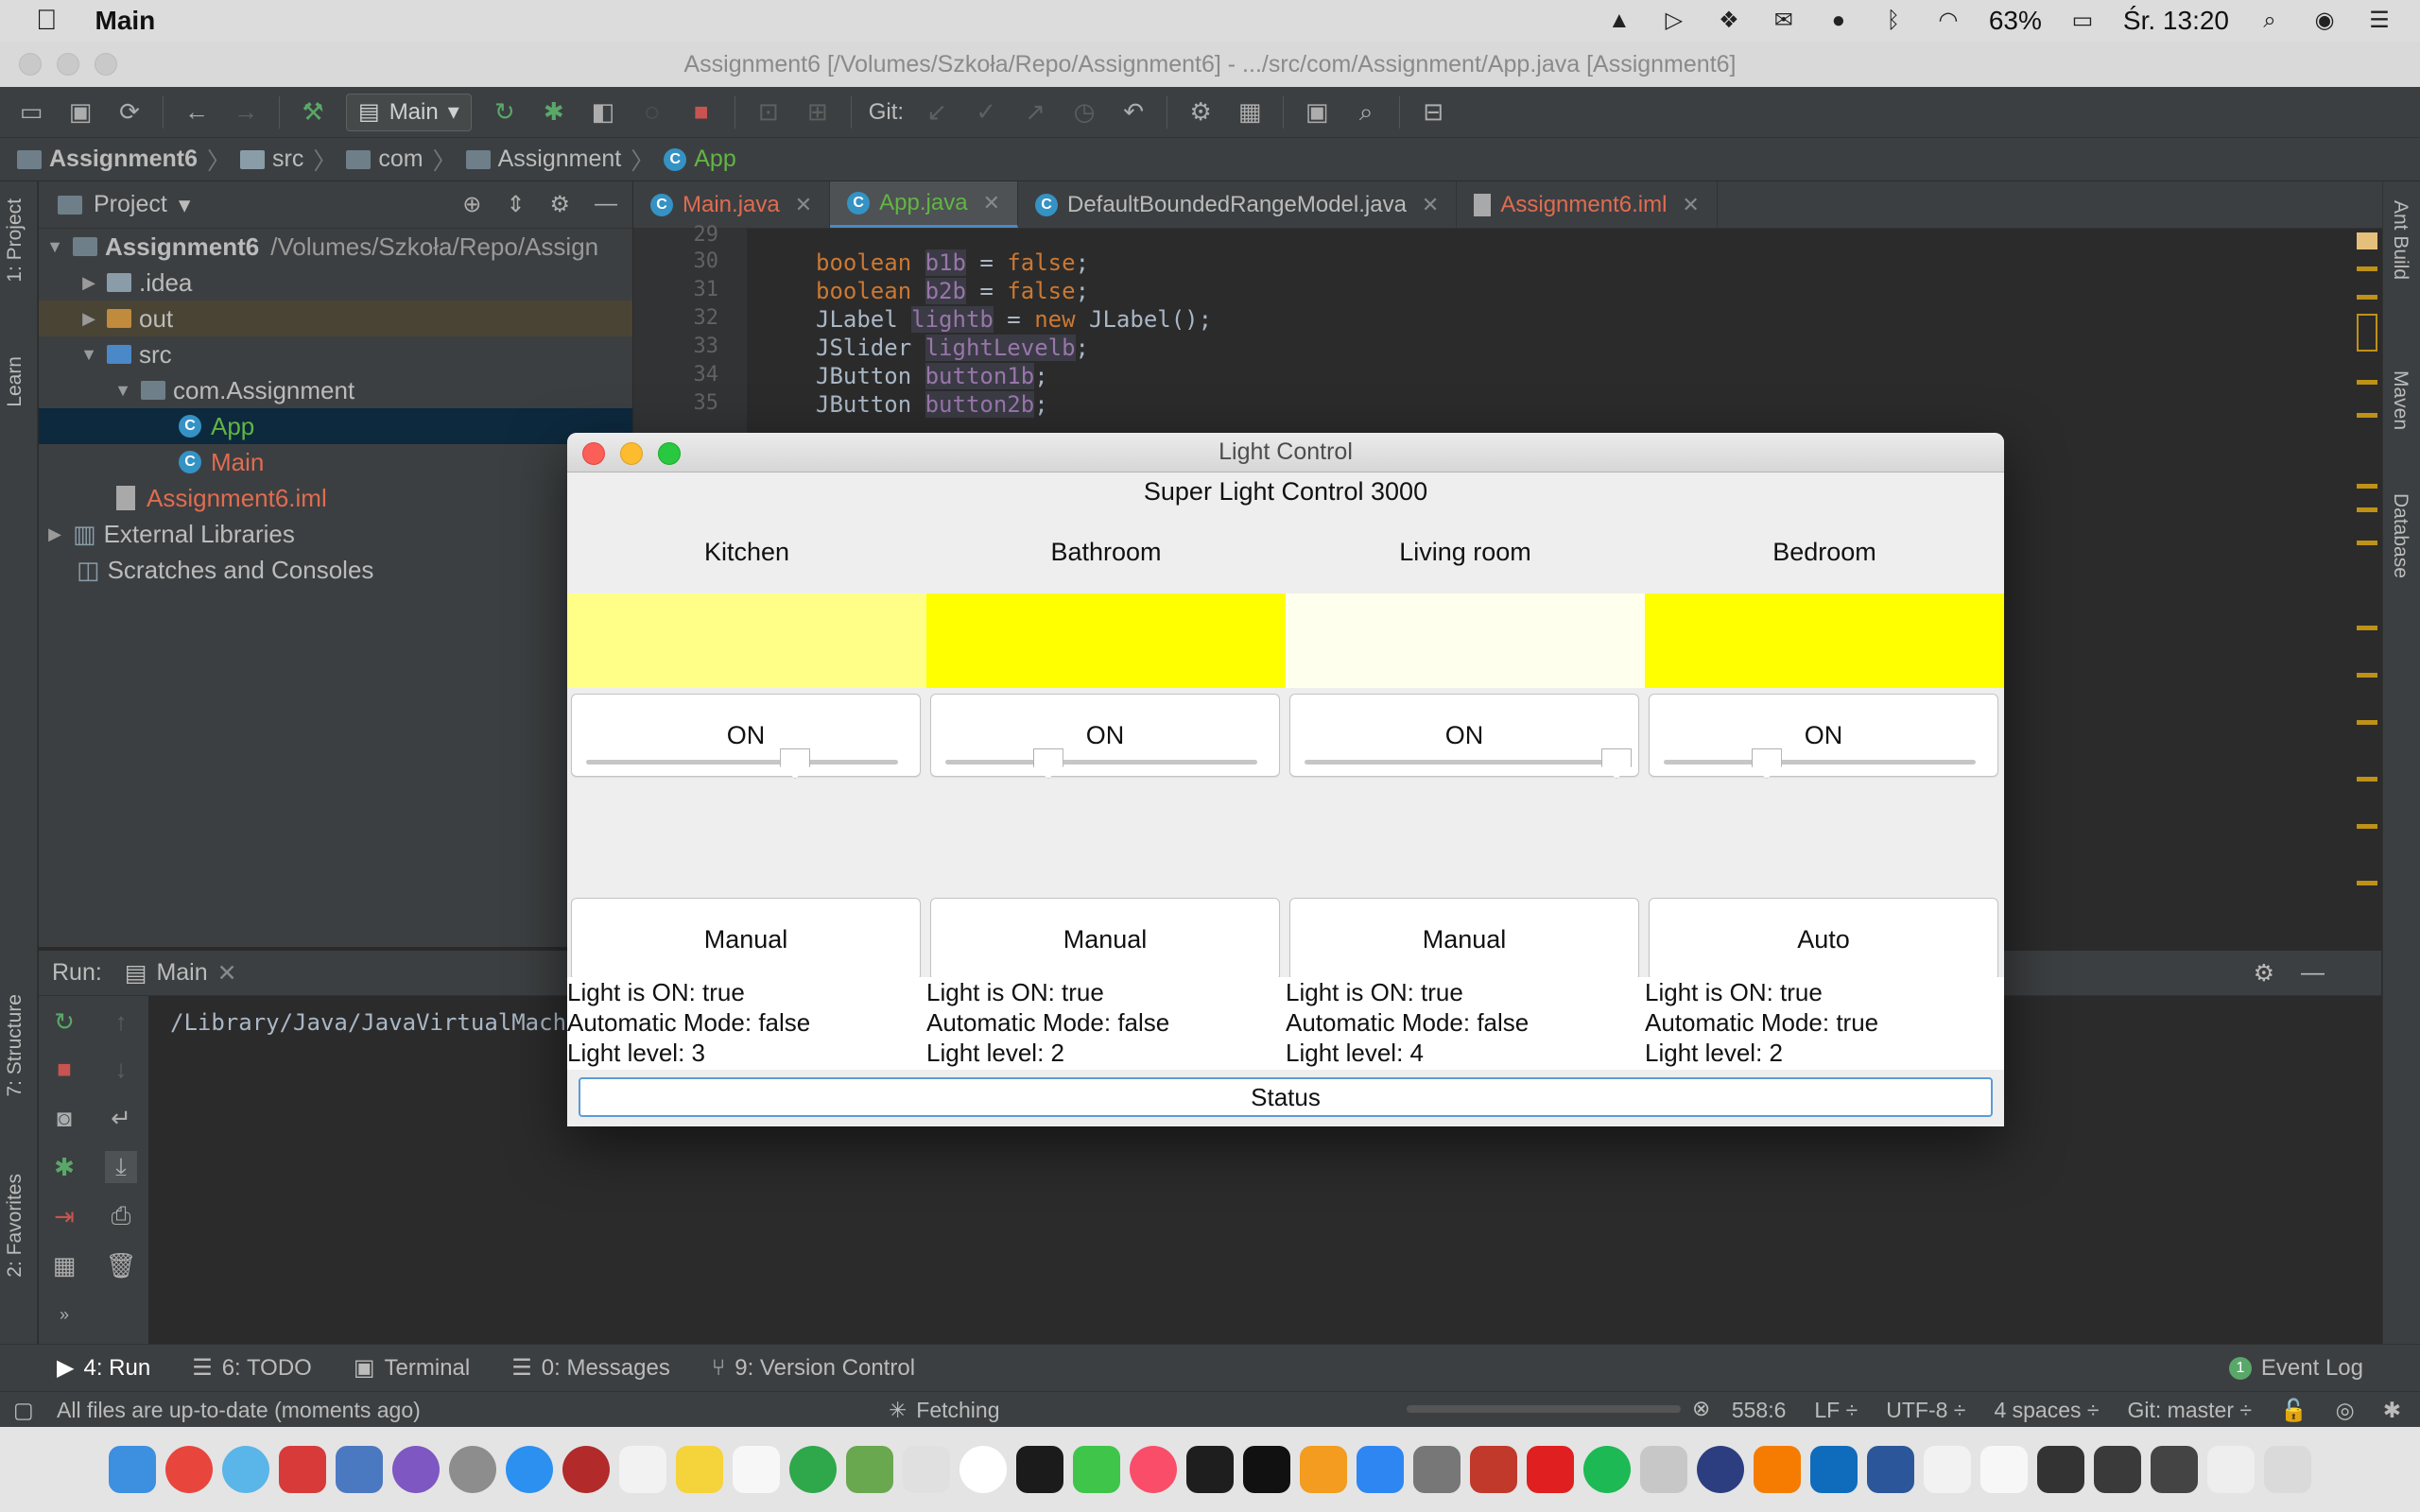 This screenshot has width=2420, height=1512. What do you see at coordinates (2324, 21) in the screenshot?
I see `siri-icon: ◉` at bounding box center [2324, 21].